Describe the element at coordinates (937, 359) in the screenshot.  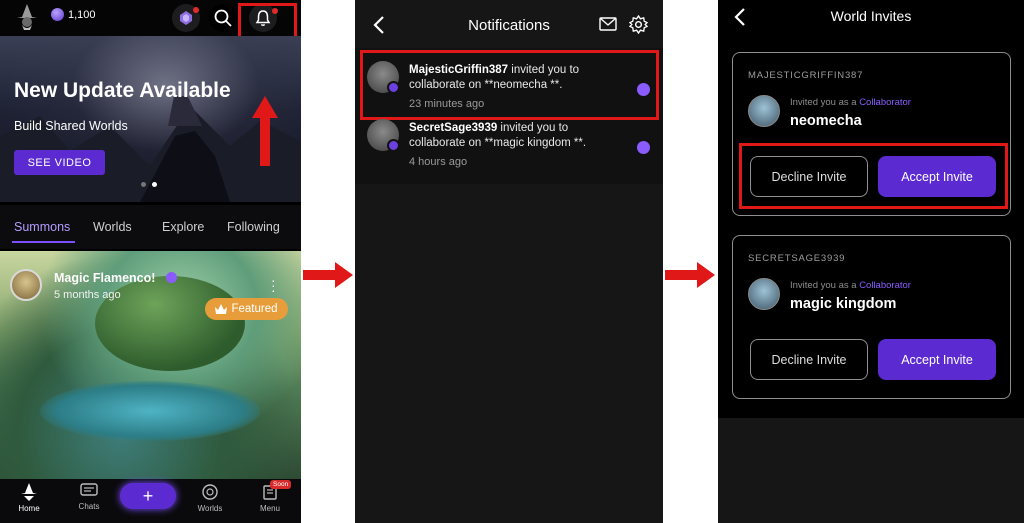
I see `accept-invite-button: Accept Invite` at that location.